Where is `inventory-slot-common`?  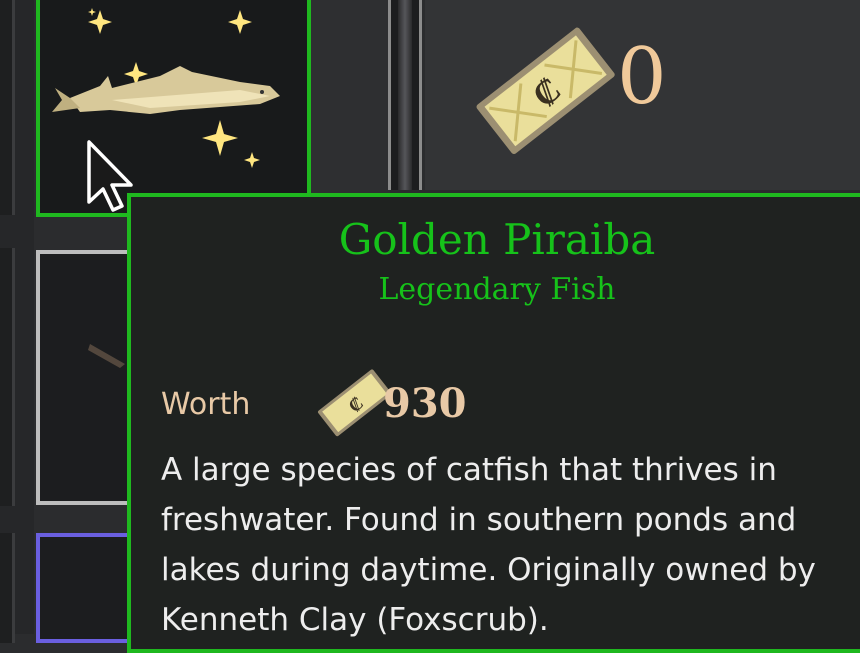 inventory-slot-common is located at coordinates (83, 377).